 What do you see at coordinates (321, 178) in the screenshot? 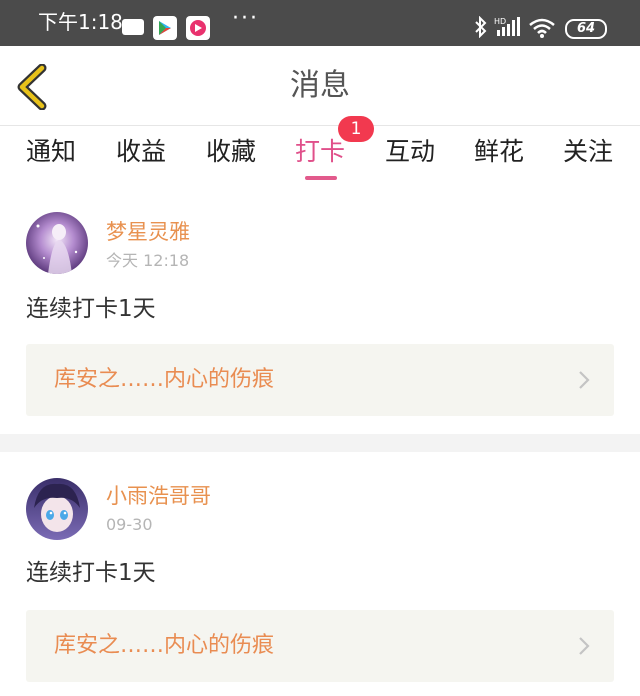
I see `active-tab-indicator` at bounding box center [321, 178].